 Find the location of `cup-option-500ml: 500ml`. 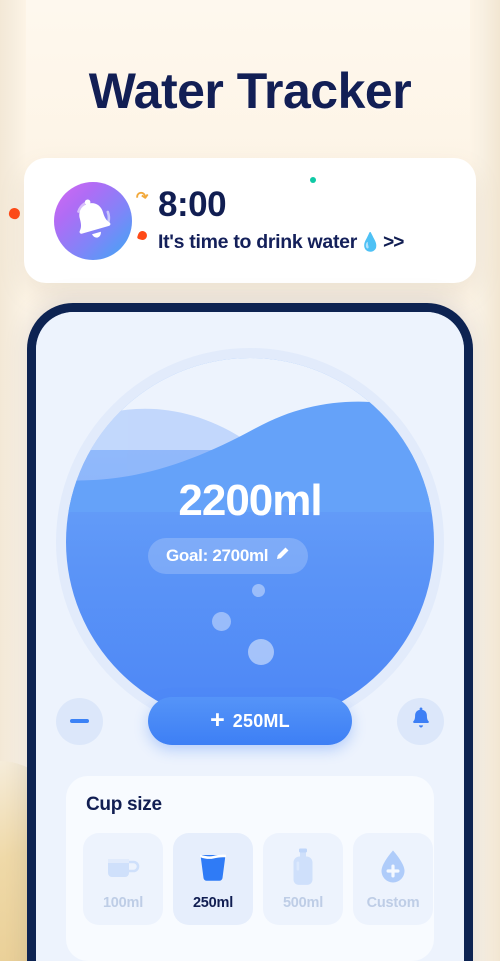

cup-option-500ml: 500ml is located at coordinates (303, 879).